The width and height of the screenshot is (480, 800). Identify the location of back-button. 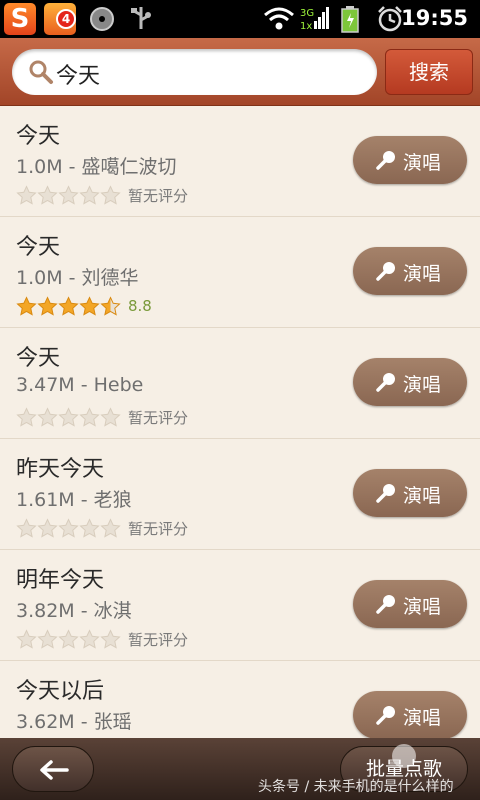
(53, 769).